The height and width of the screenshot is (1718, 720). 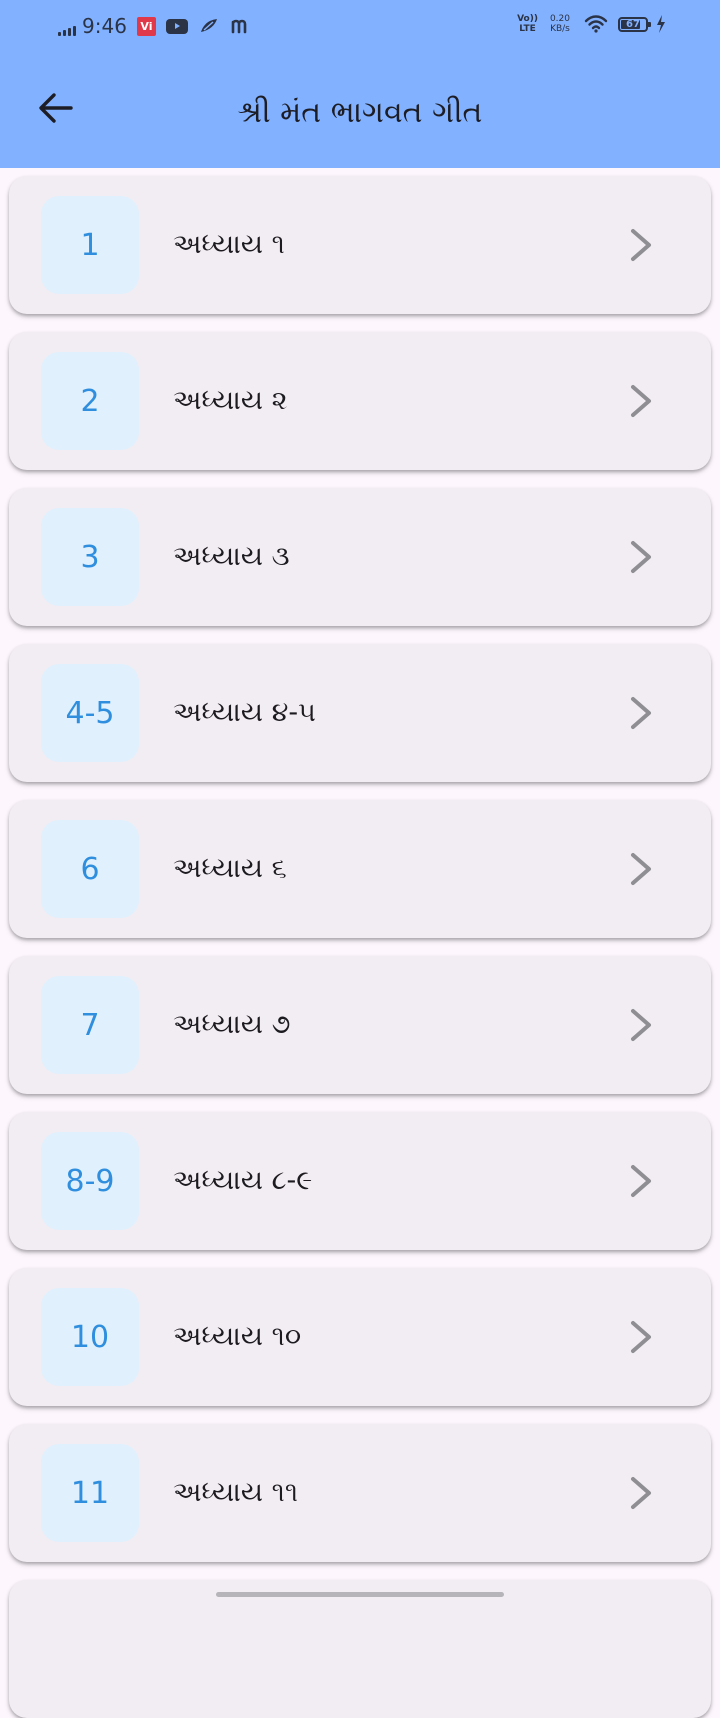 What do you see at coordinates (90, 245) in the screenshot?
I see `chapter-number-badge: 1` at bounding box center [90, 245].